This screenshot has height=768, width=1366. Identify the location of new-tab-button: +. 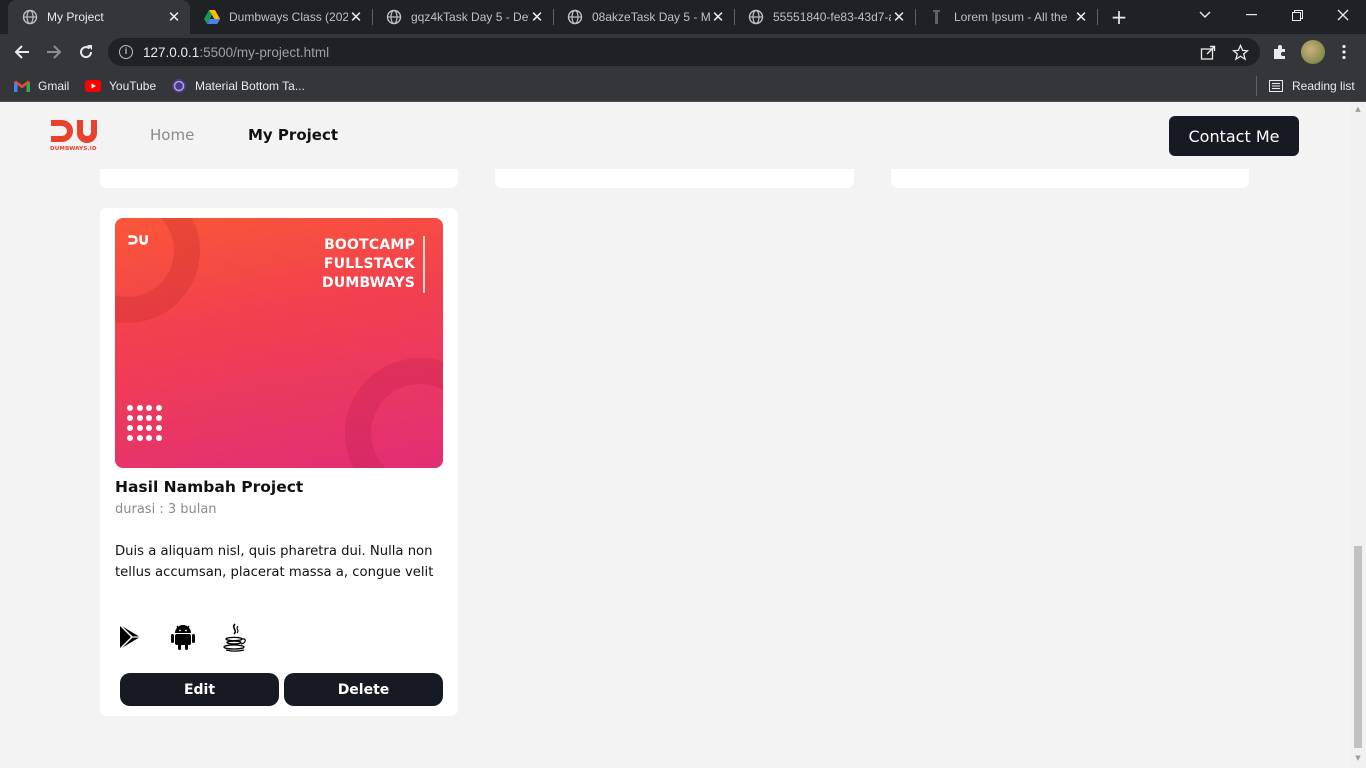
(1119, 17).